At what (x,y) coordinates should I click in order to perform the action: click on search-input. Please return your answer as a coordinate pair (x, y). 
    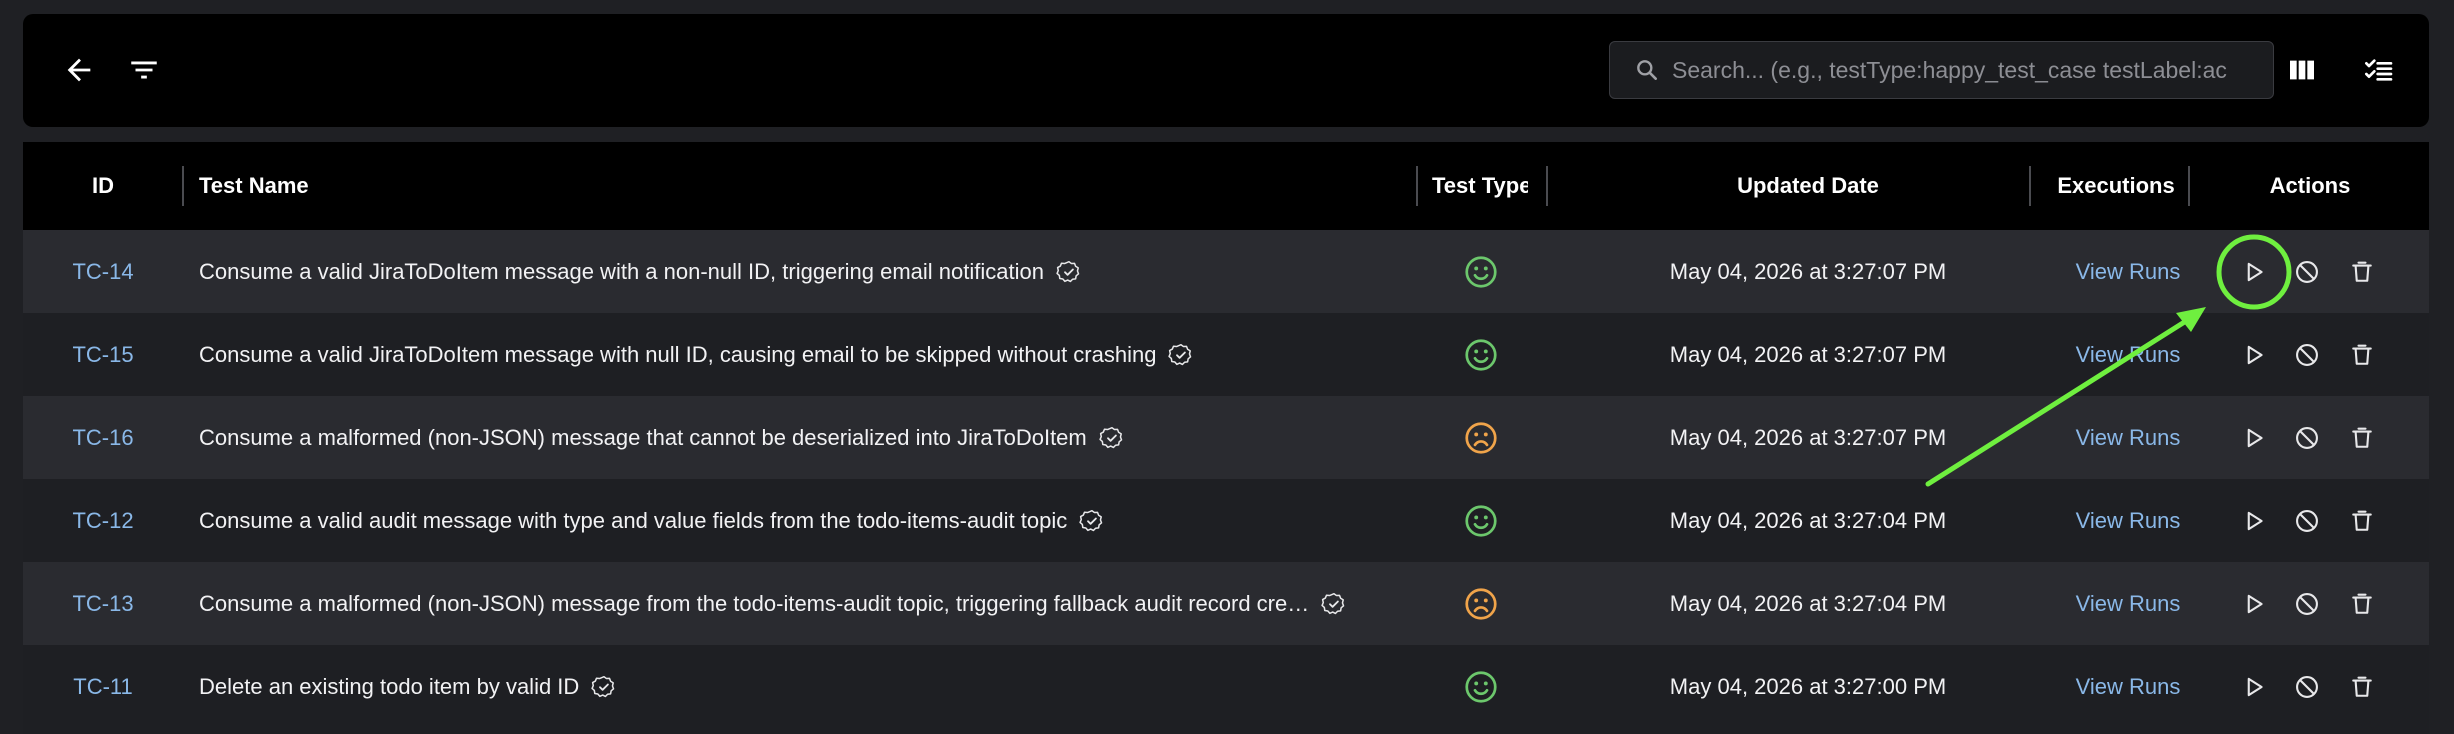
    Looking at the image, I should click on (1952, 70).